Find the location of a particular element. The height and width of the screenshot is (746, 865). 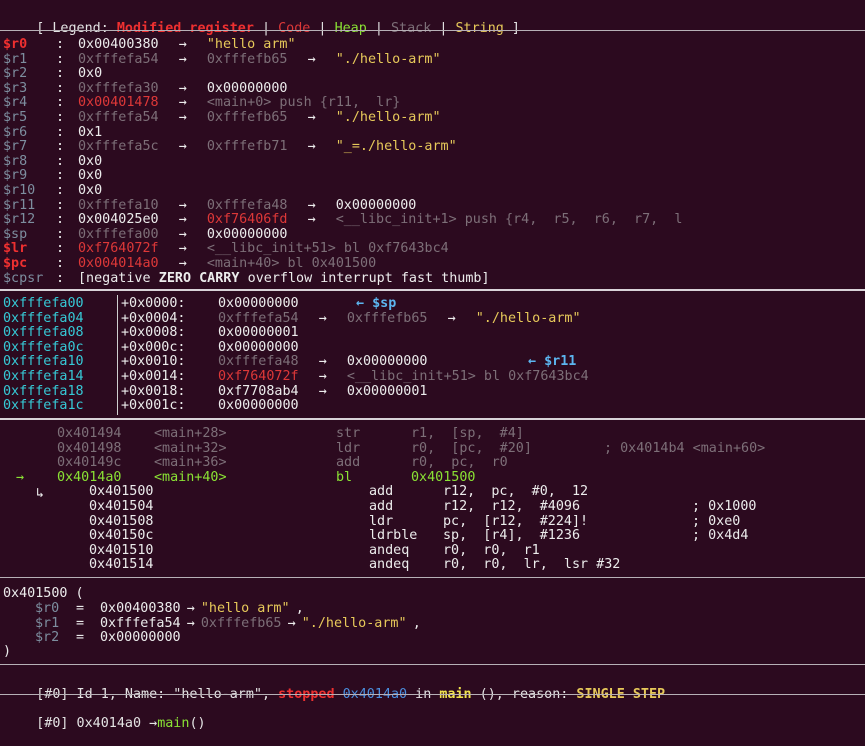

code-operands: r12, pc, #0, 12 is located at coordinates (516, 492).